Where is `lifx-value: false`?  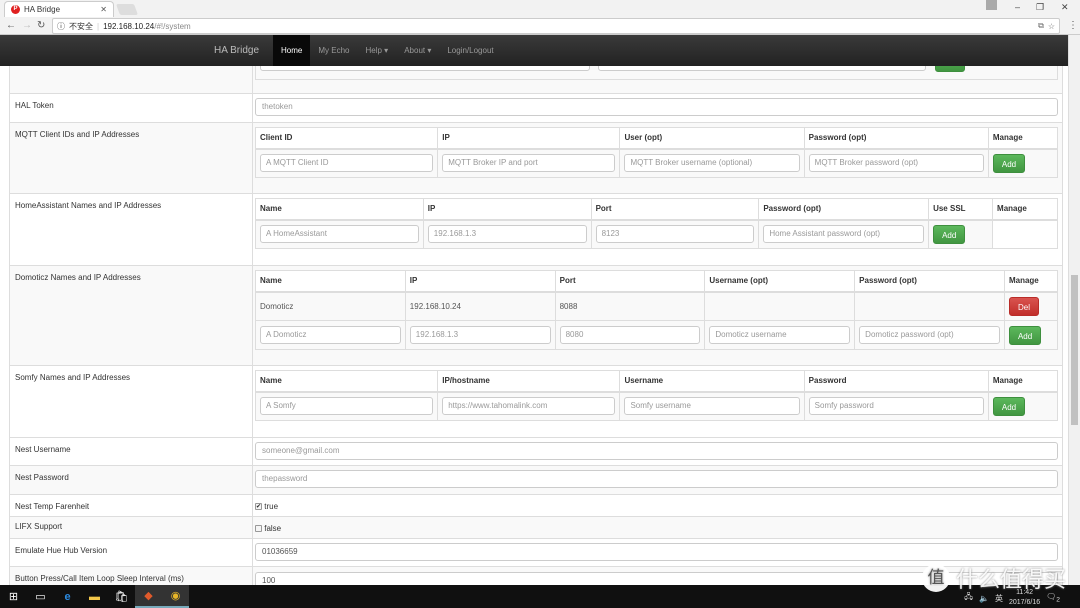 lifx-value: false is located at coordinates (273, 528).